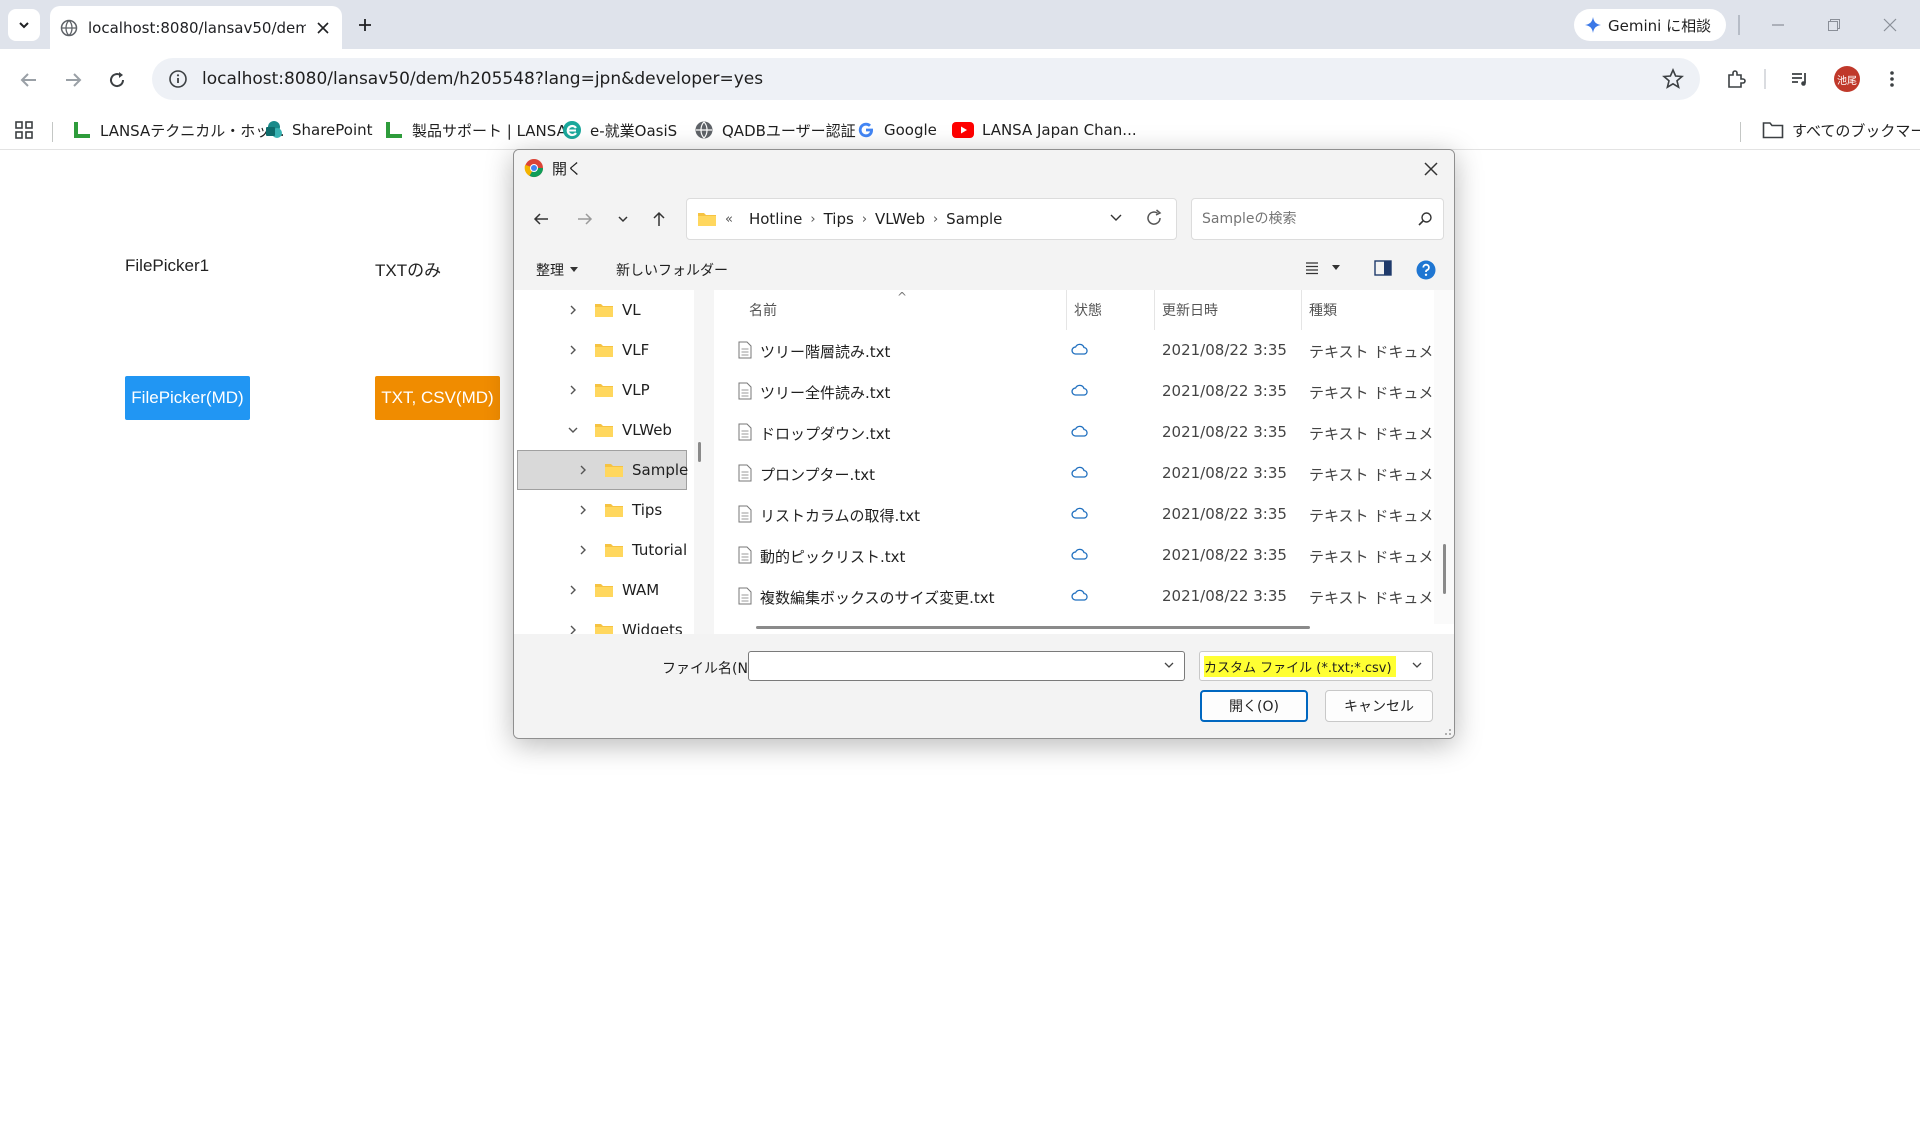  Describe the element at coordinates (178, 79) in the screenshot. I see `site-info-icon` at that location.